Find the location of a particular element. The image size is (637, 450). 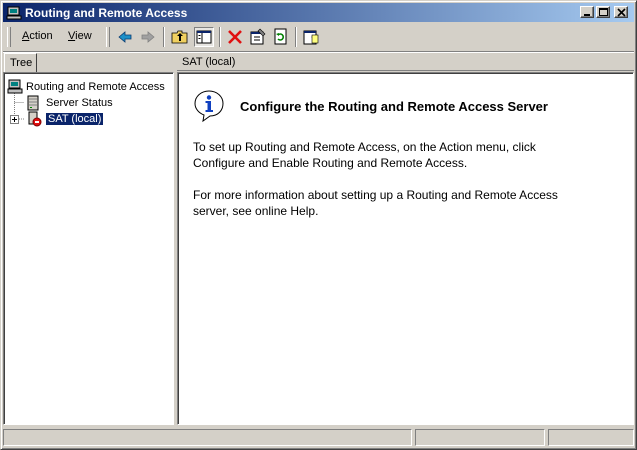

status-panel-main is located at coordinates (207, 437).